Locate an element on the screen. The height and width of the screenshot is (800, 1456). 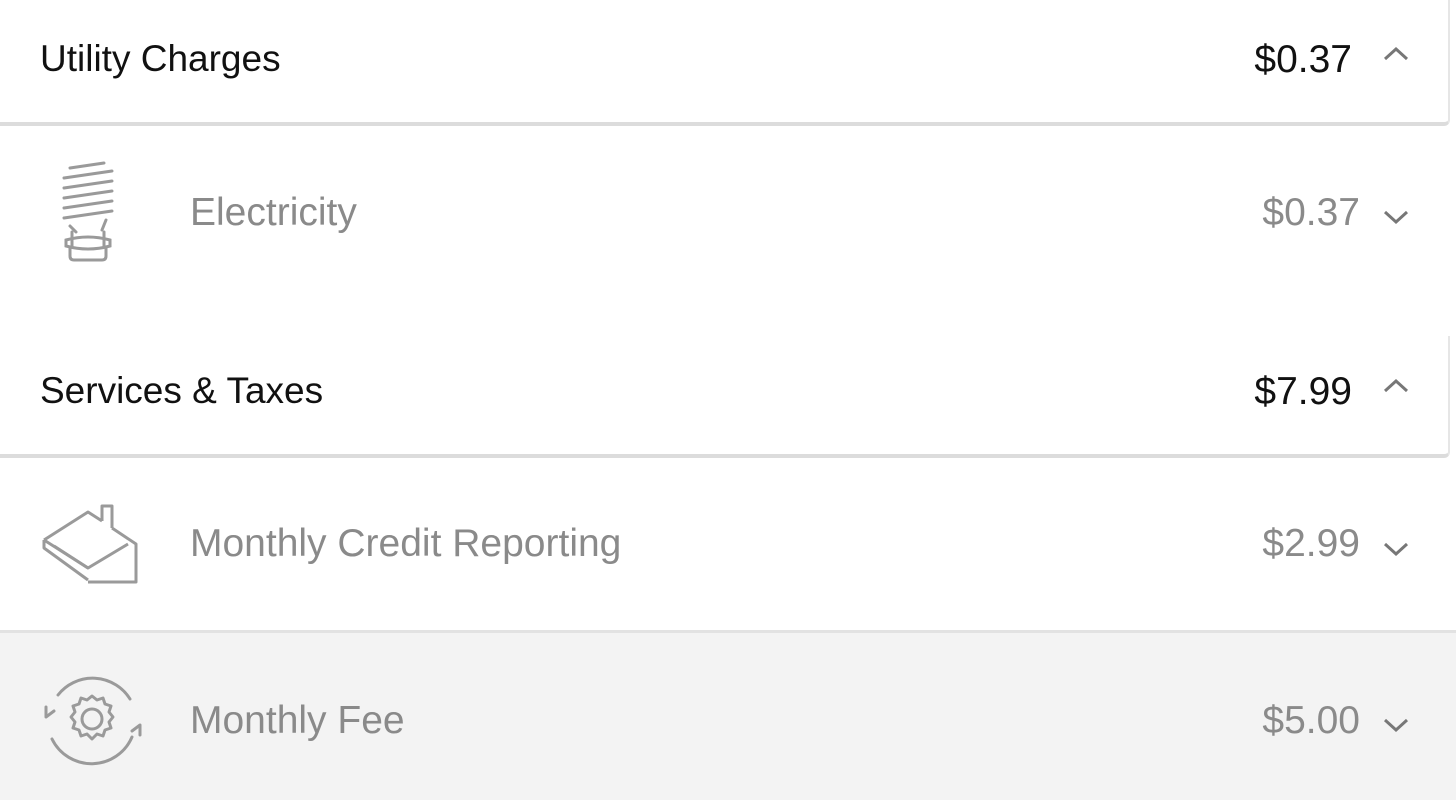
section-total-amount: $0.37 is located at coordinates (1303, 59).